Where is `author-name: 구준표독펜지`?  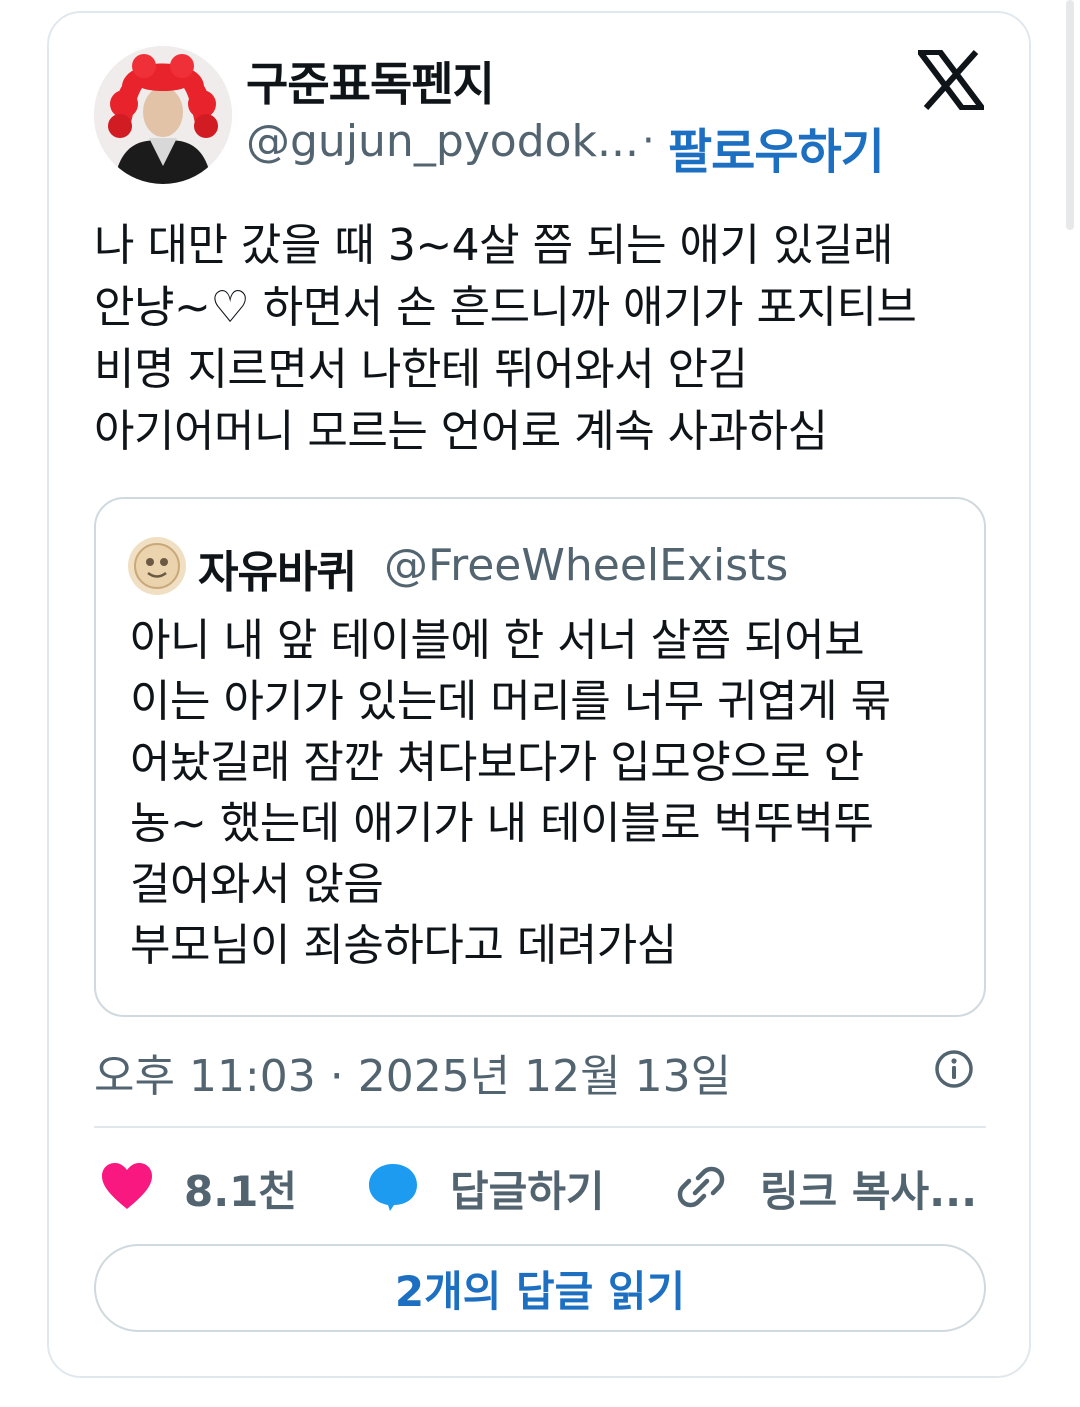
author-name: 구준표독펜지 is located at coordinates (370, 81).